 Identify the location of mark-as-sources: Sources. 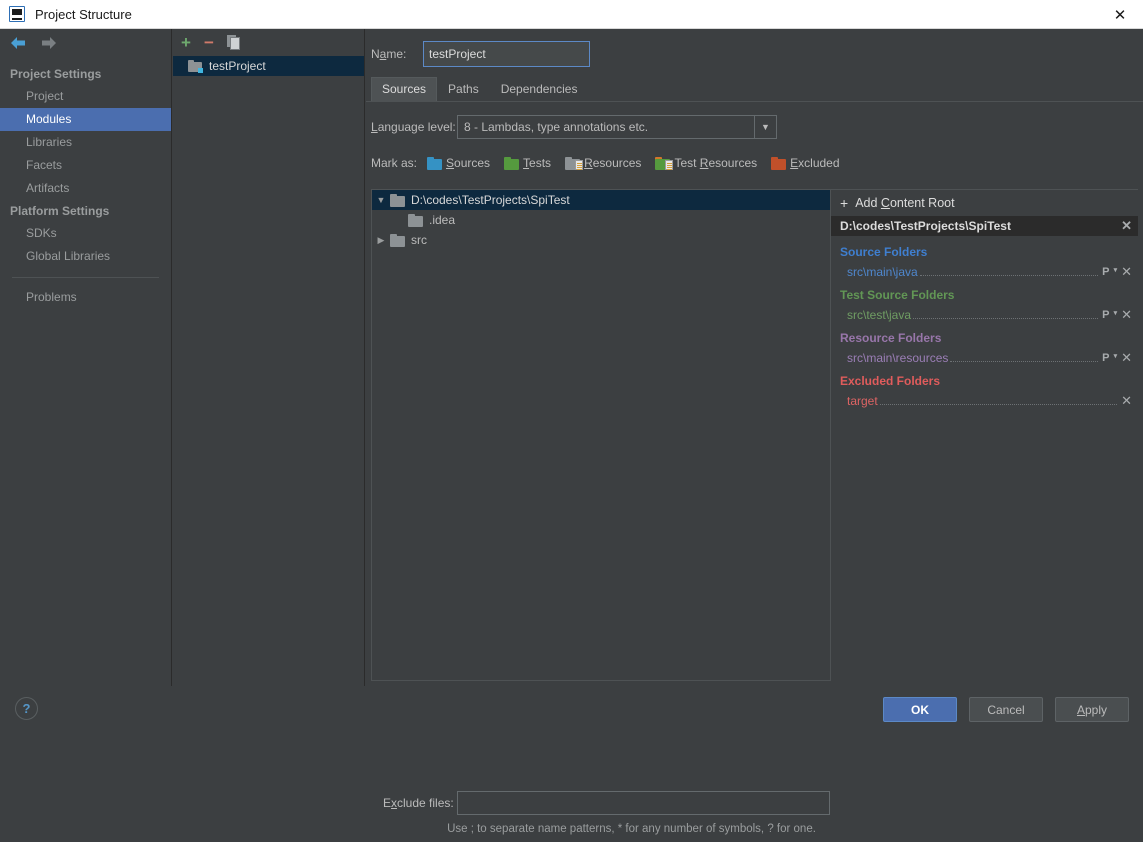
(458, 163).